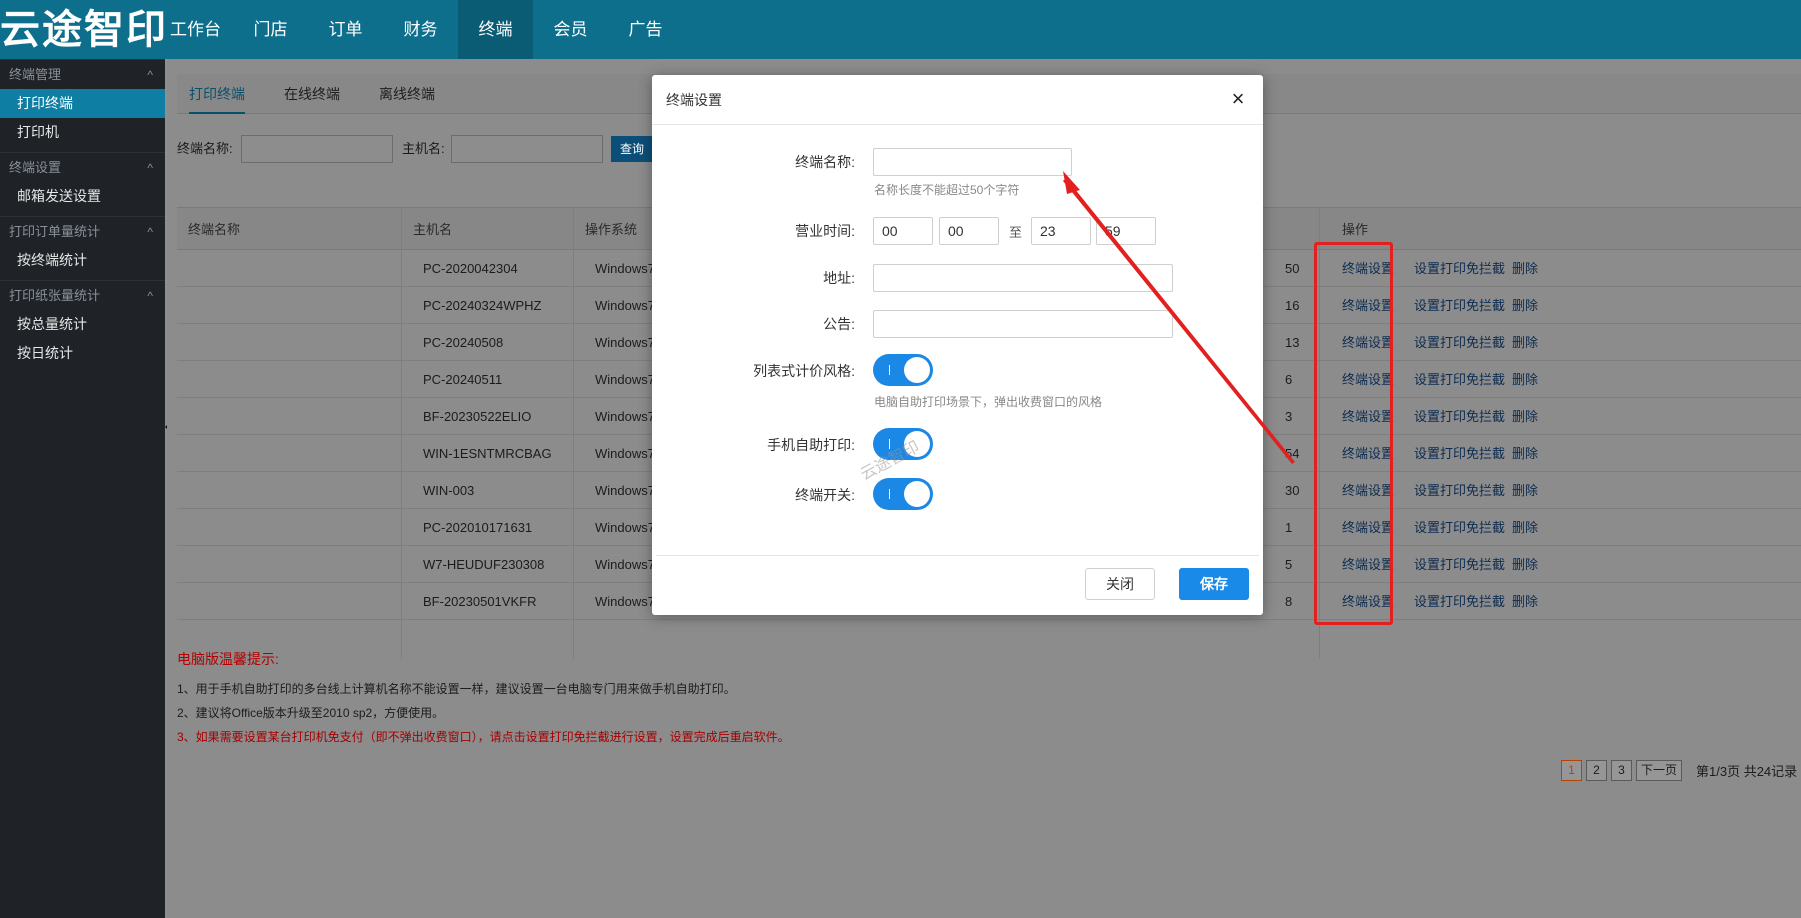  I want to click on close-icon: ×, so click(1238, 99).